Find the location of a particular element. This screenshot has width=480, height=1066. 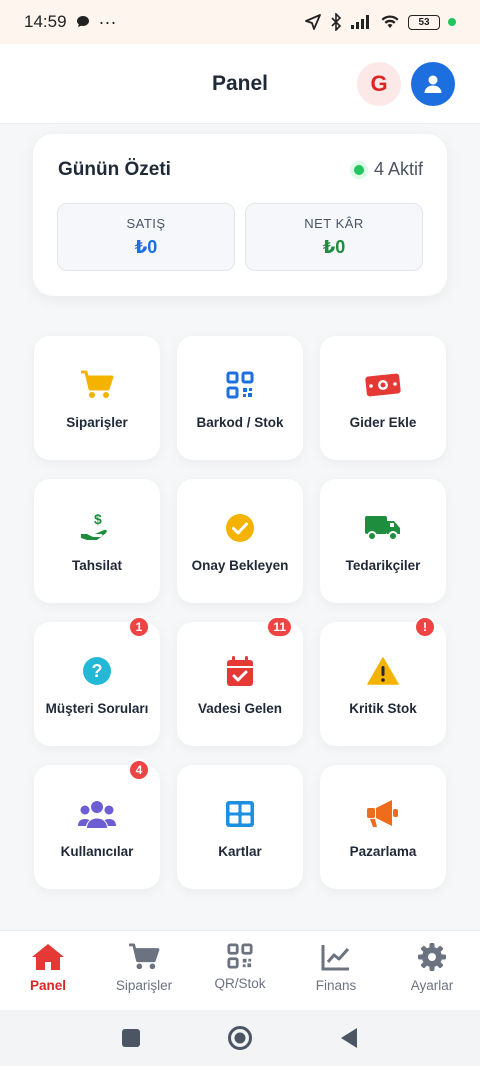

tile-label: Barkod / Stok is located at coordinates (240, 422).